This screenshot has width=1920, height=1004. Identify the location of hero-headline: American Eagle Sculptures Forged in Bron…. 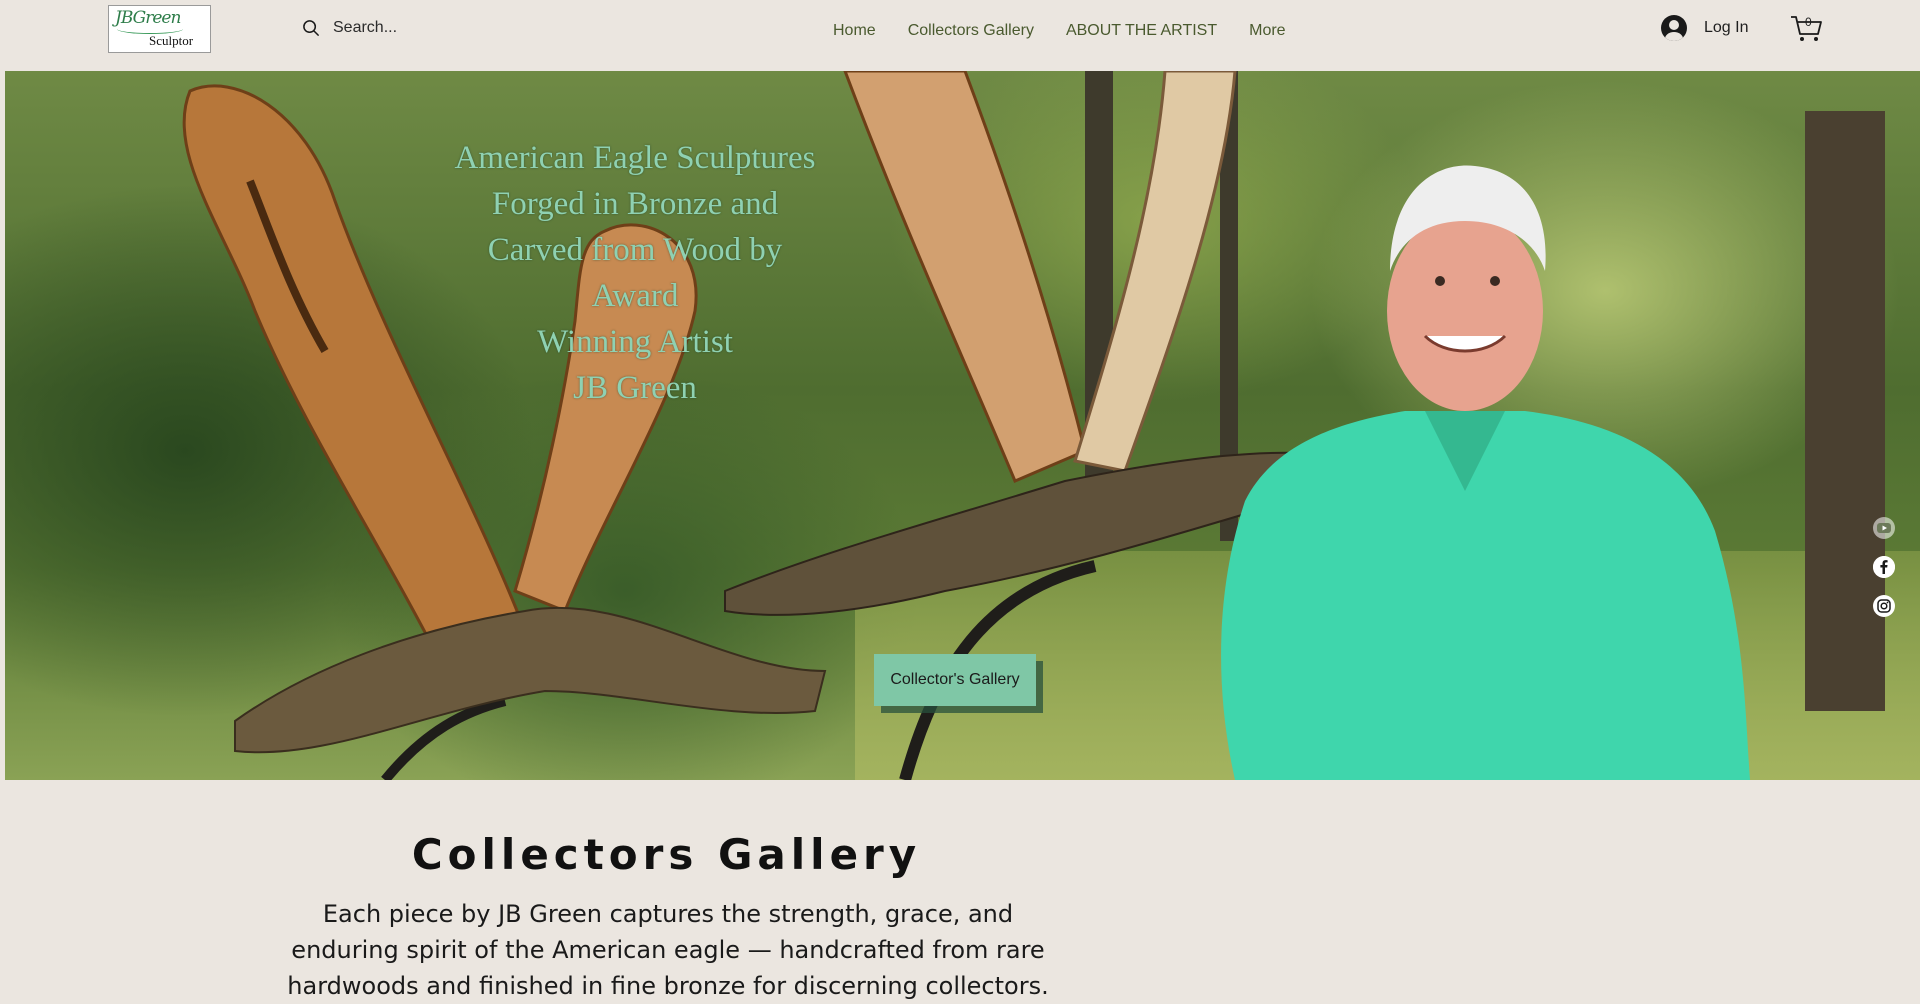
(635, 273).